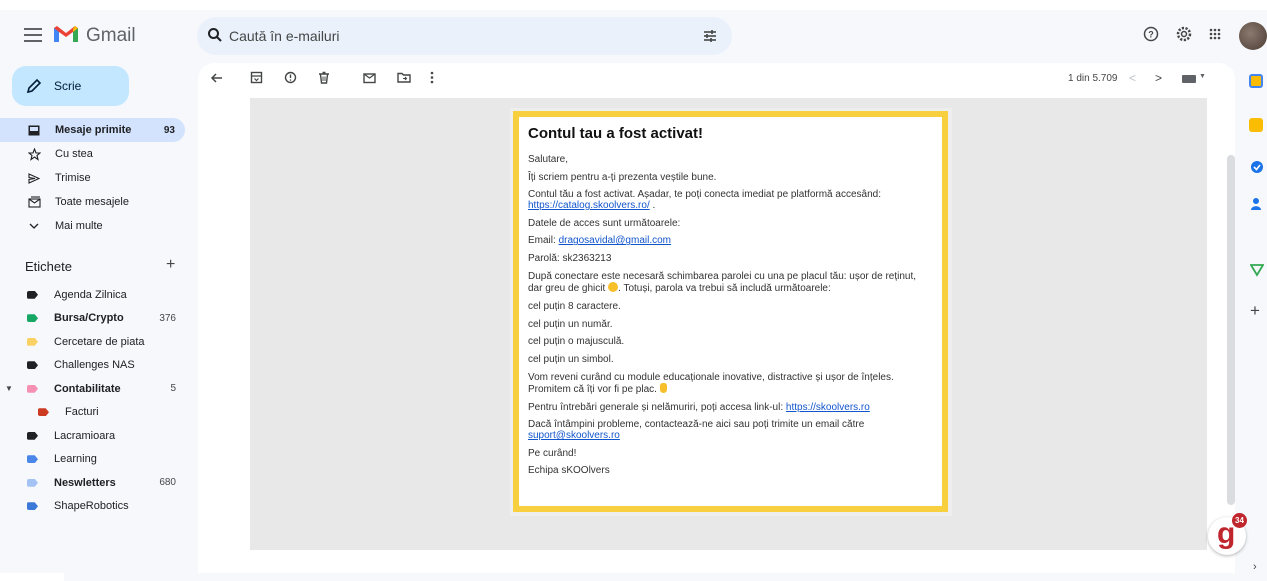 Image resolution: width=1267 pixels, height=581 pixels. What do you see at coordinates (217, 78) in the screenshot?
I see `back-arrow-icon` at bounding box center [217, 78].